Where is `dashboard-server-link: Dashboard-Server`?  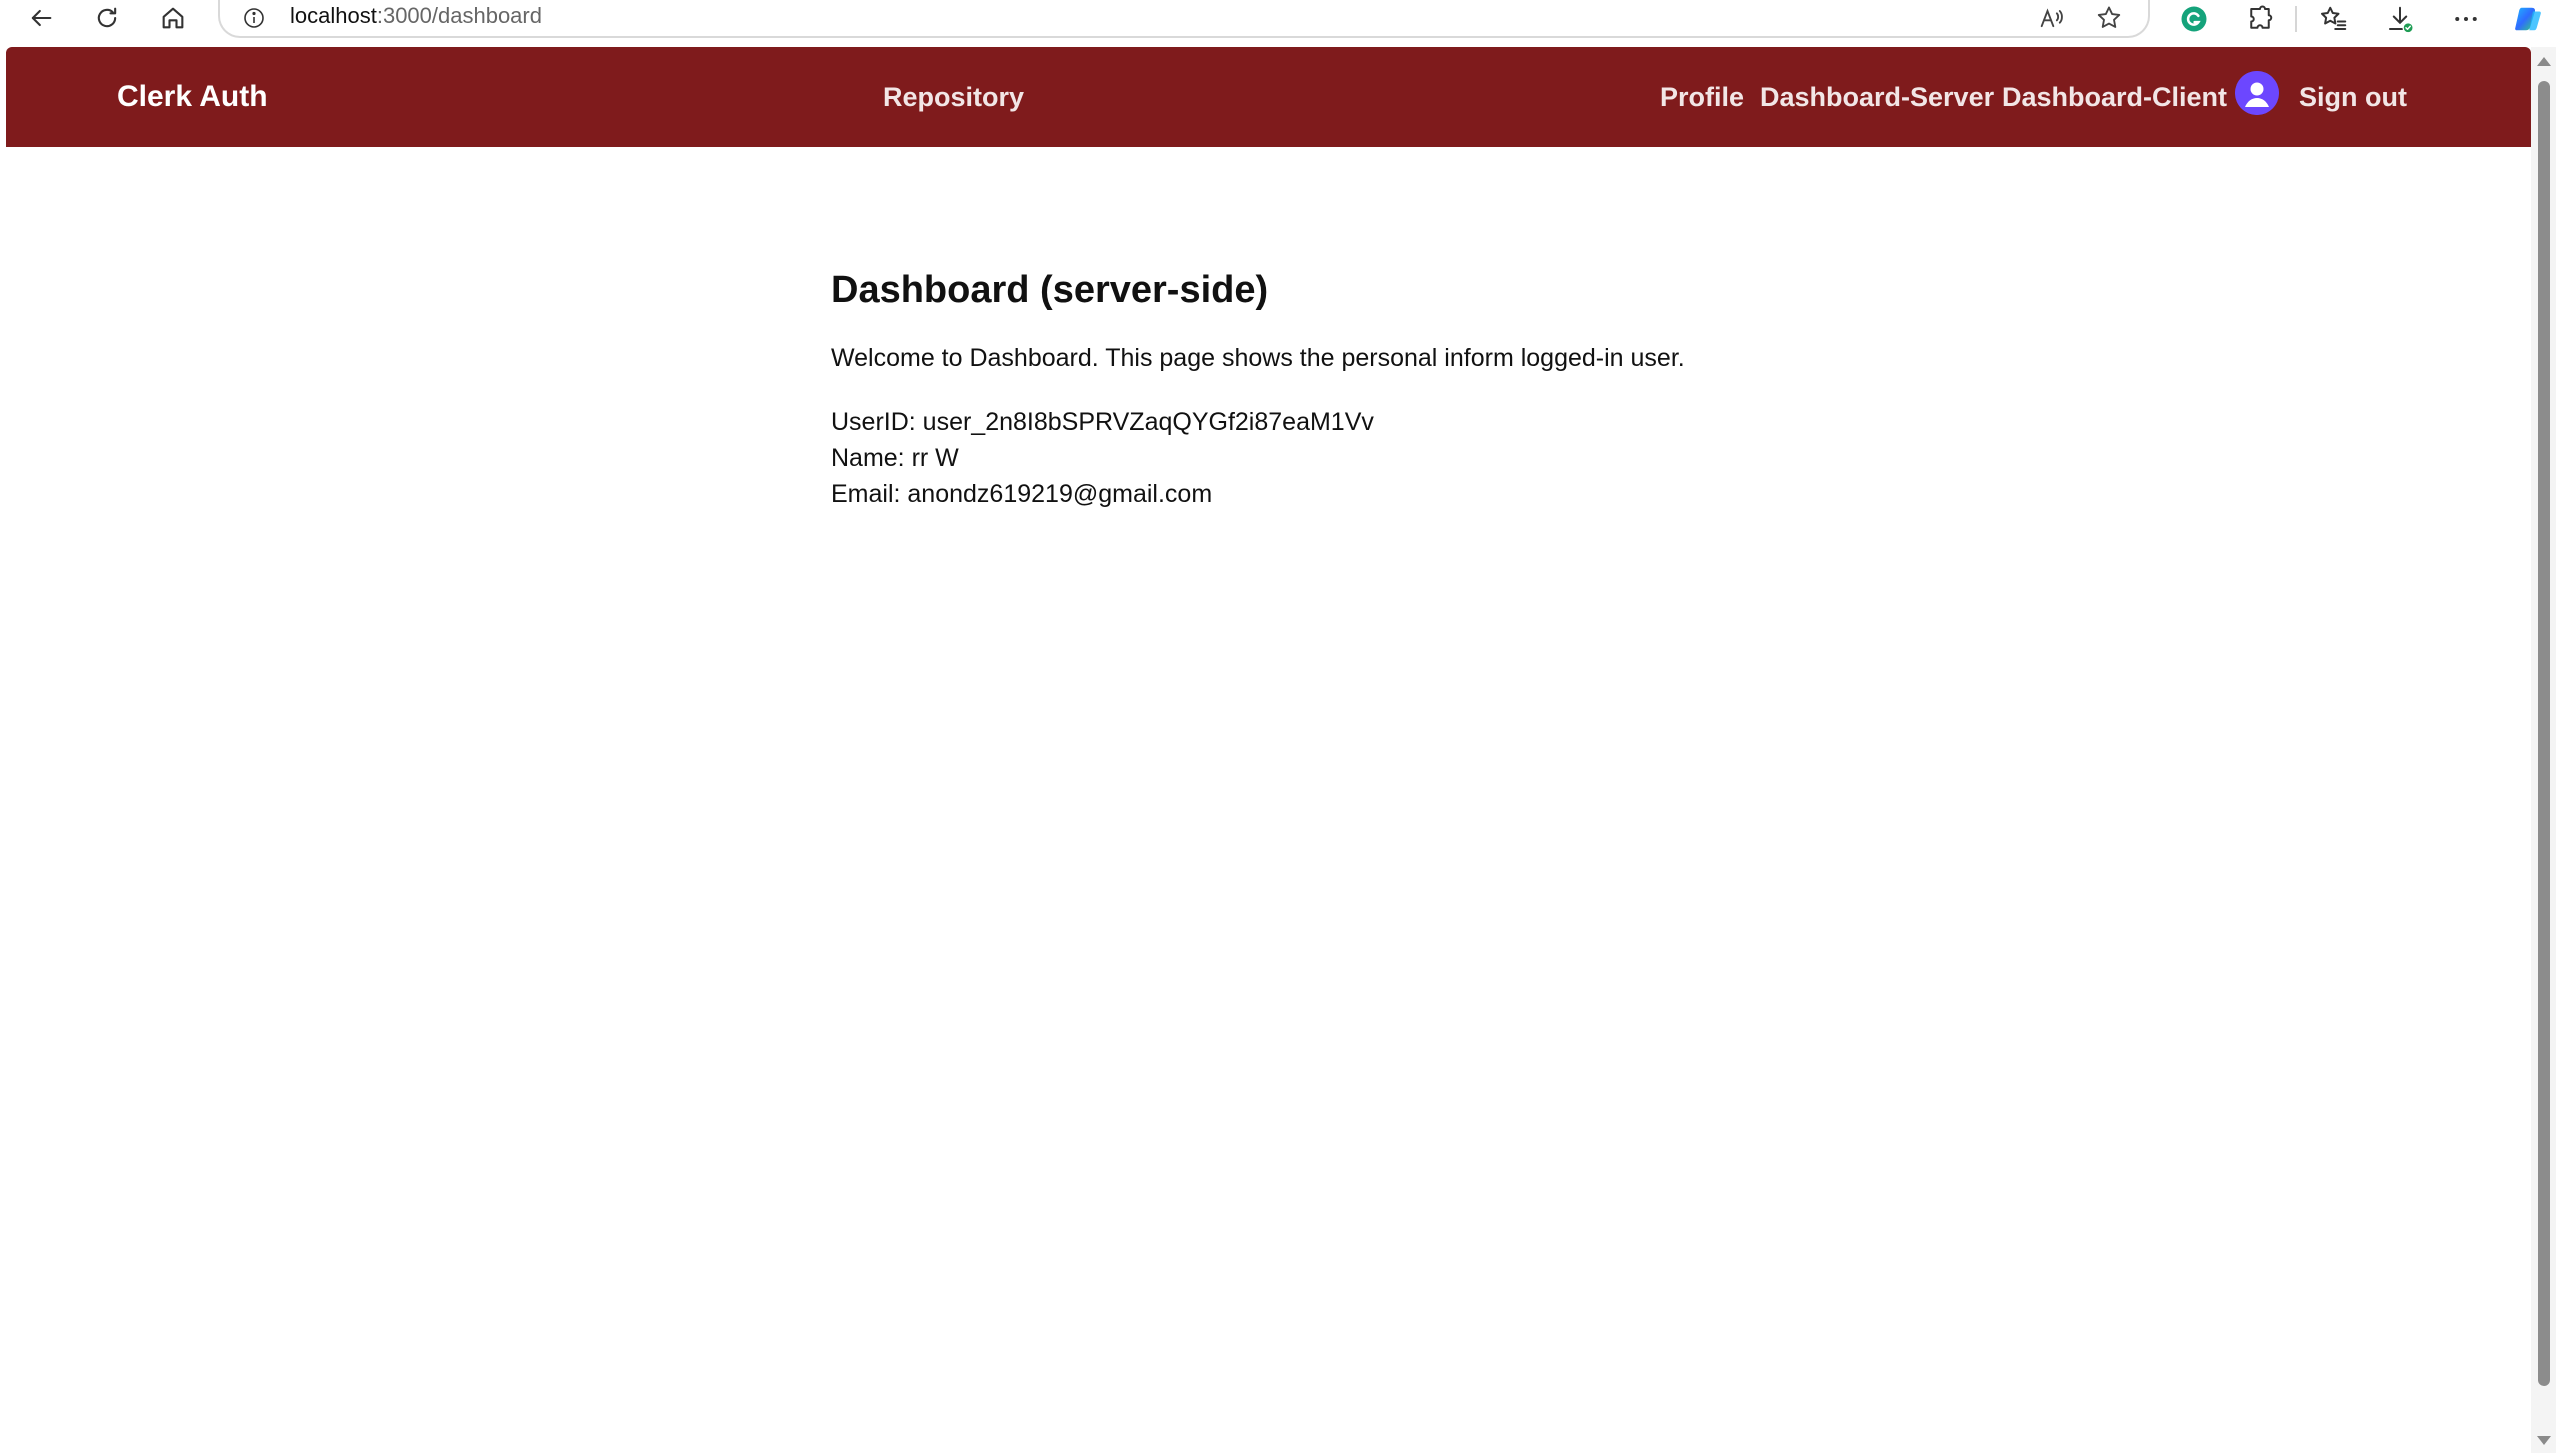
dashboard-server-link: Dashboard-Server is located at coordinates (1877, 97).